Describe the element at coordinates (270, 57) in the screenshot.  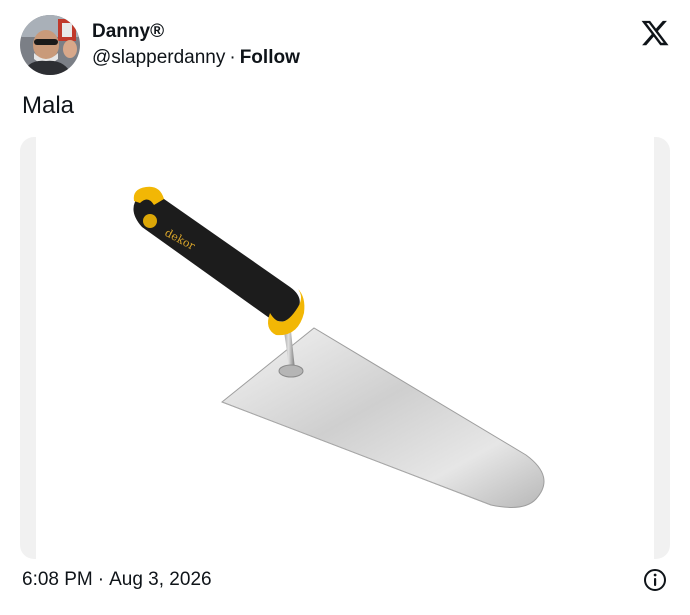
I see `follow-button: Follow` at that location.